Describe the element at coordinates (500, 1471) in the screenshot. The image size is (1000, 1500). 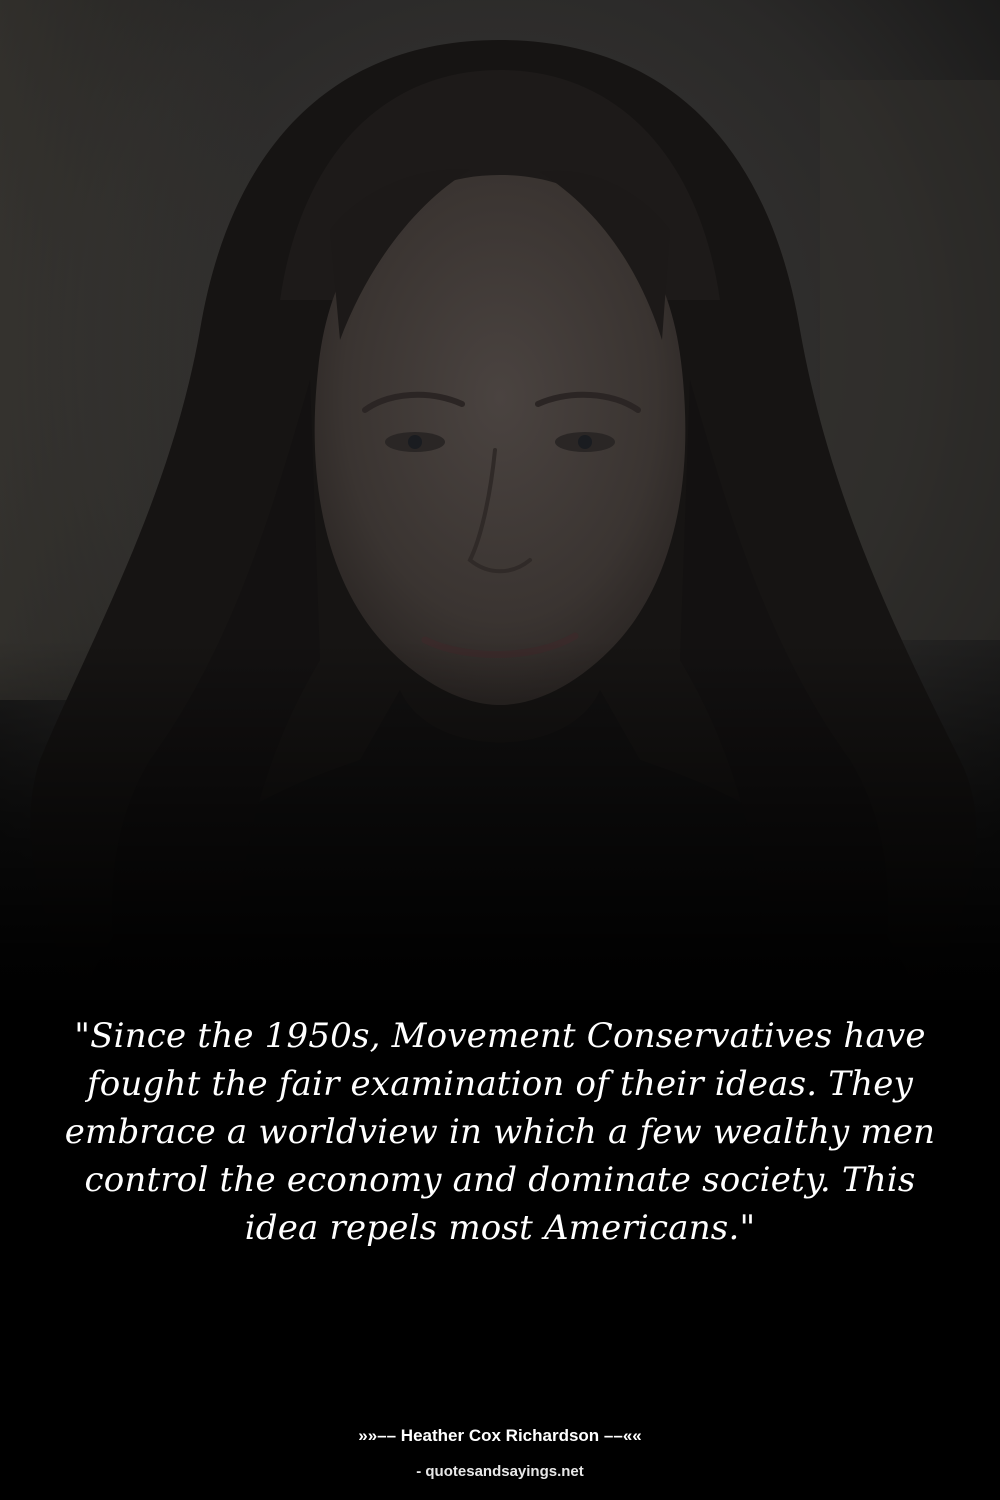
I see `source-website: - quotesandsayings.net` at that location.